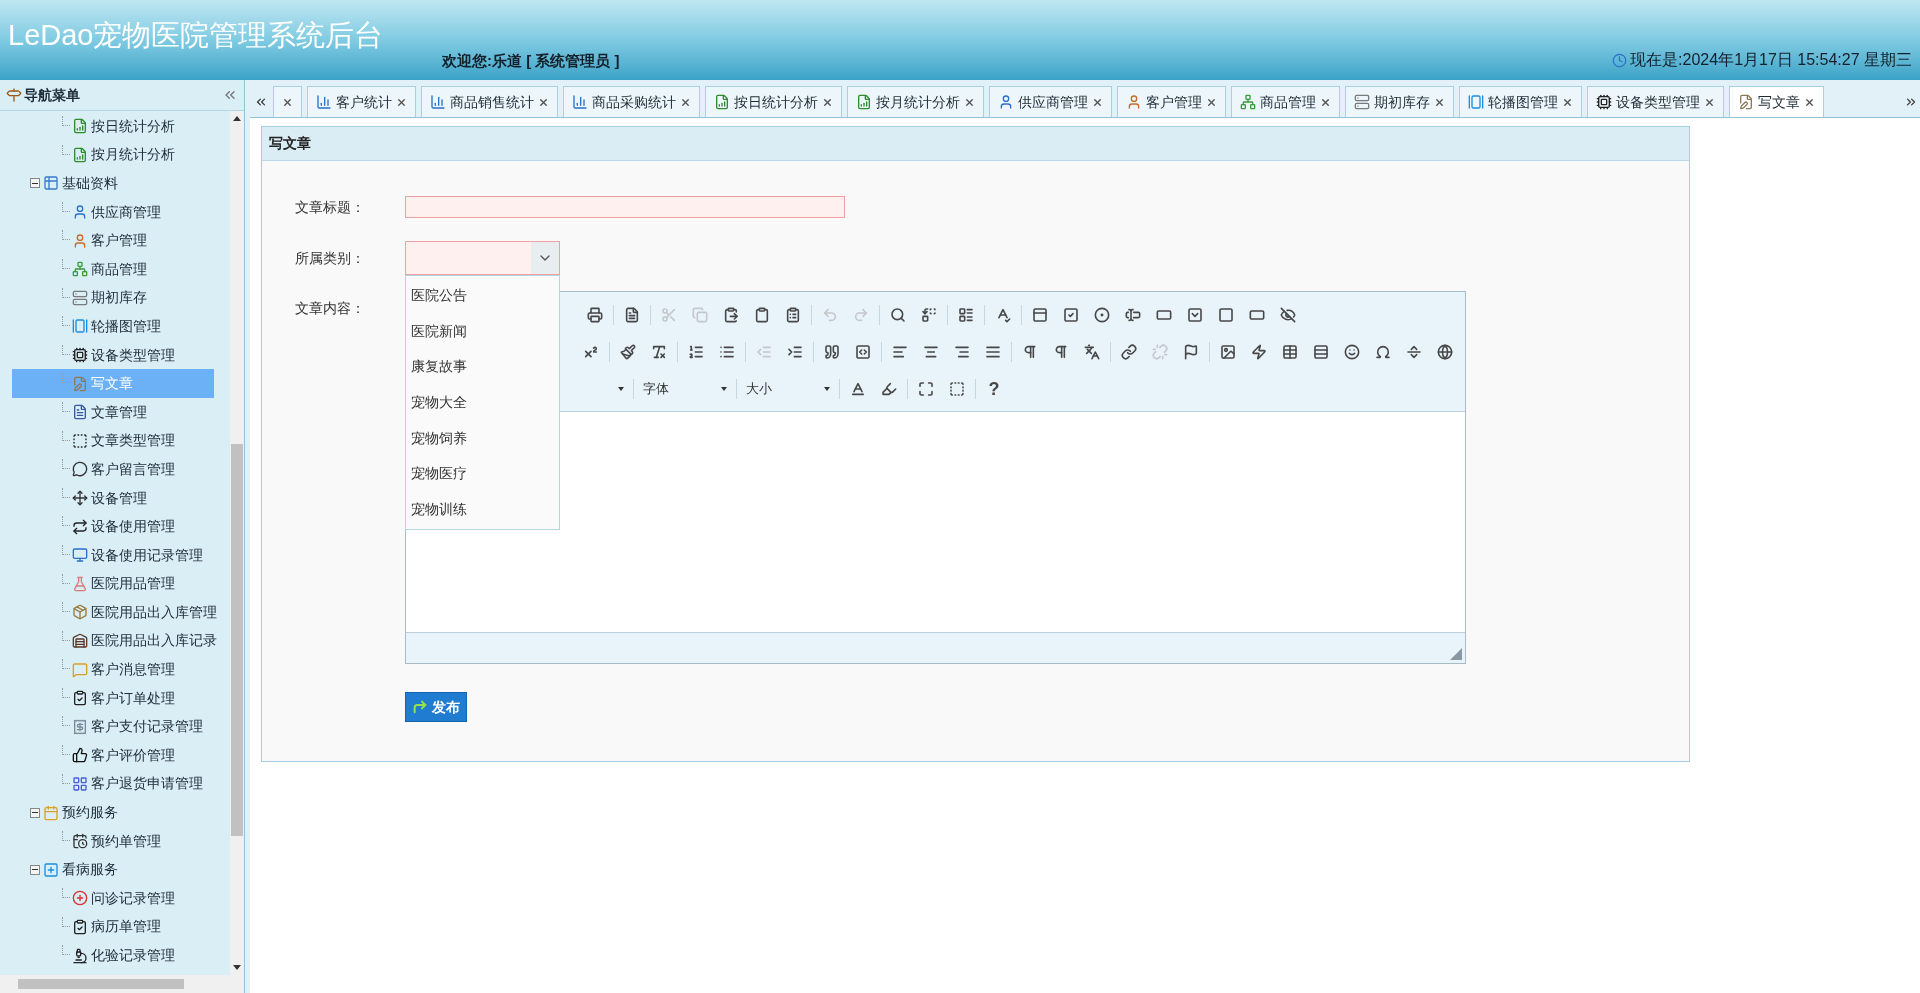 Image resolution: width=1920 pixels, height=993 pixels. I want to click on tab: 轮播图管理, so click(1520, 101).